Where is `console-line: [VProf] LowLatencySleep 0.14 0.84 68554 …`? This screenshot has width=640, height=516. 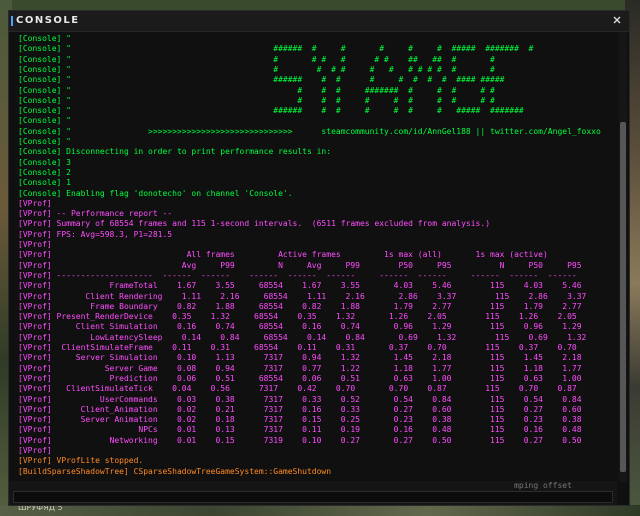 console-line: [VProf] LowLatencySleep 0.14 0.84 68554 … is located at coordinates (302, 337).